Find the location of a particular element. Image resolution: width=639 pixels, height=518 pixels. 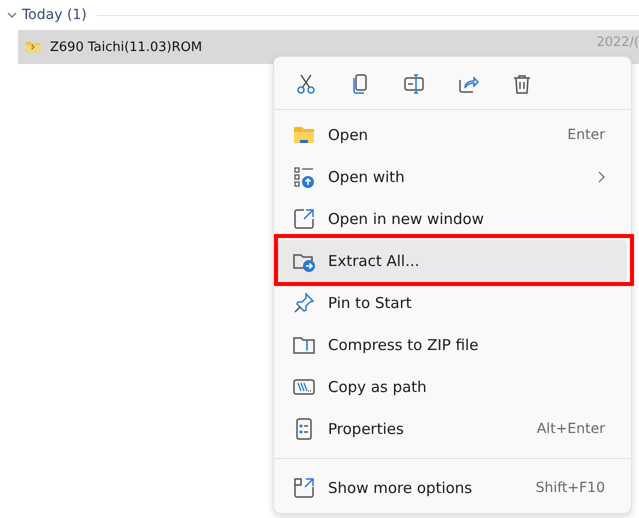

menu-item: Show more options Shift+F10 is located at coordinates (452, 488).